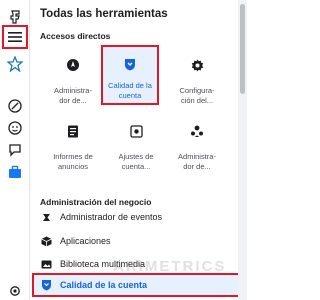 The height and width of the screenshot is (300, 320). What do you see at coordinates (46, 241) in the screenshot?
I see `cube-icon` at bounding box center [46, 241].